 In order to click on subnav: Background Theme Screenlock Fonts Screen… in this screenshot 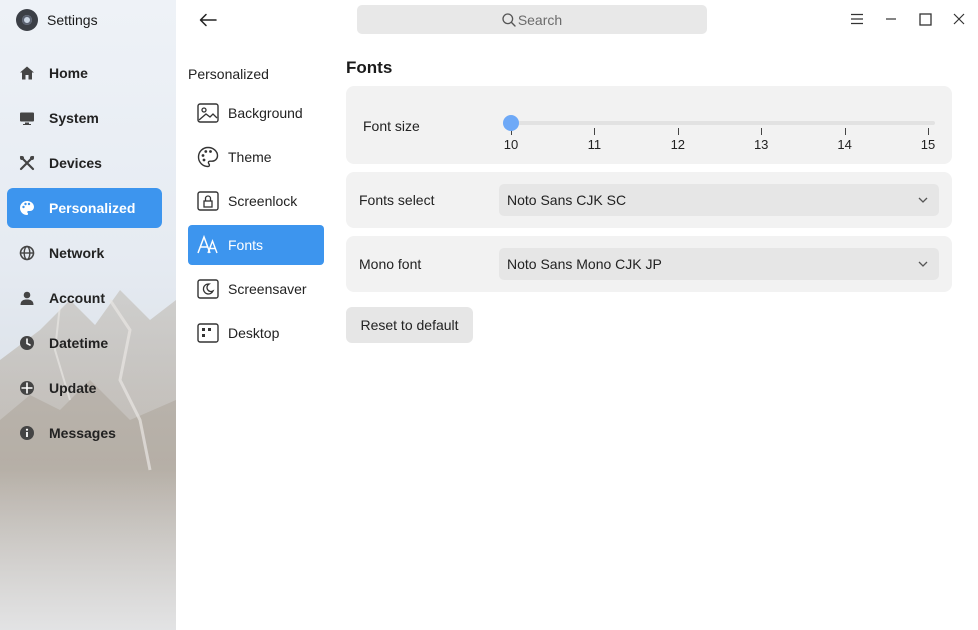, I will do `click(256, 225)`.